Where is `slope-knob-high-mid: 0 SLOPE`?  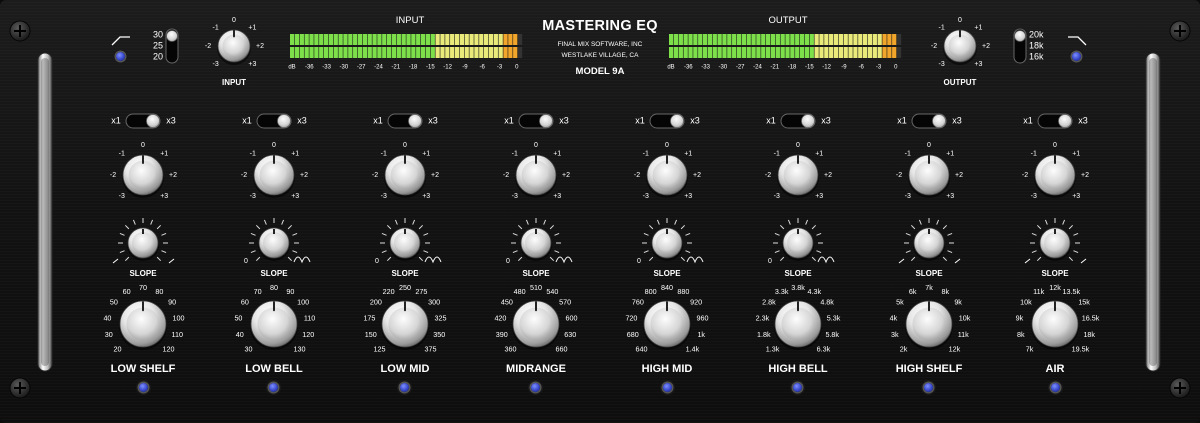
slope-knob-high-mid: 0 SLOPE is located at coordinates (670, 248).